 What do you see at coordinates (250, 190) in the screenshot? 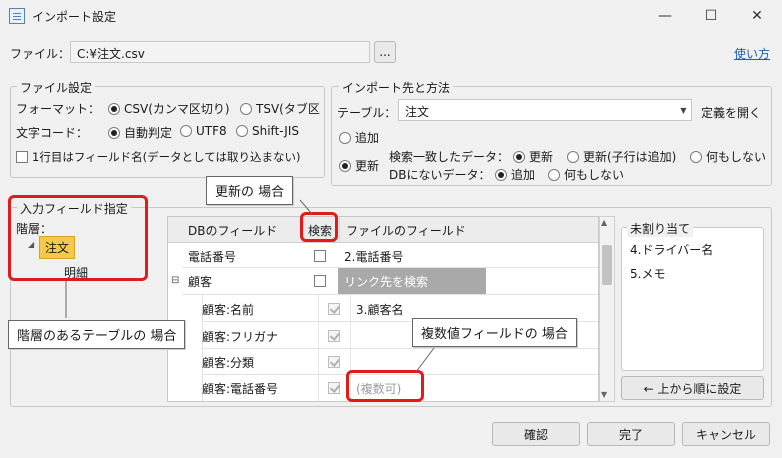
I see `callout-update: 更新の 場合` at bounding box center [250, 190].